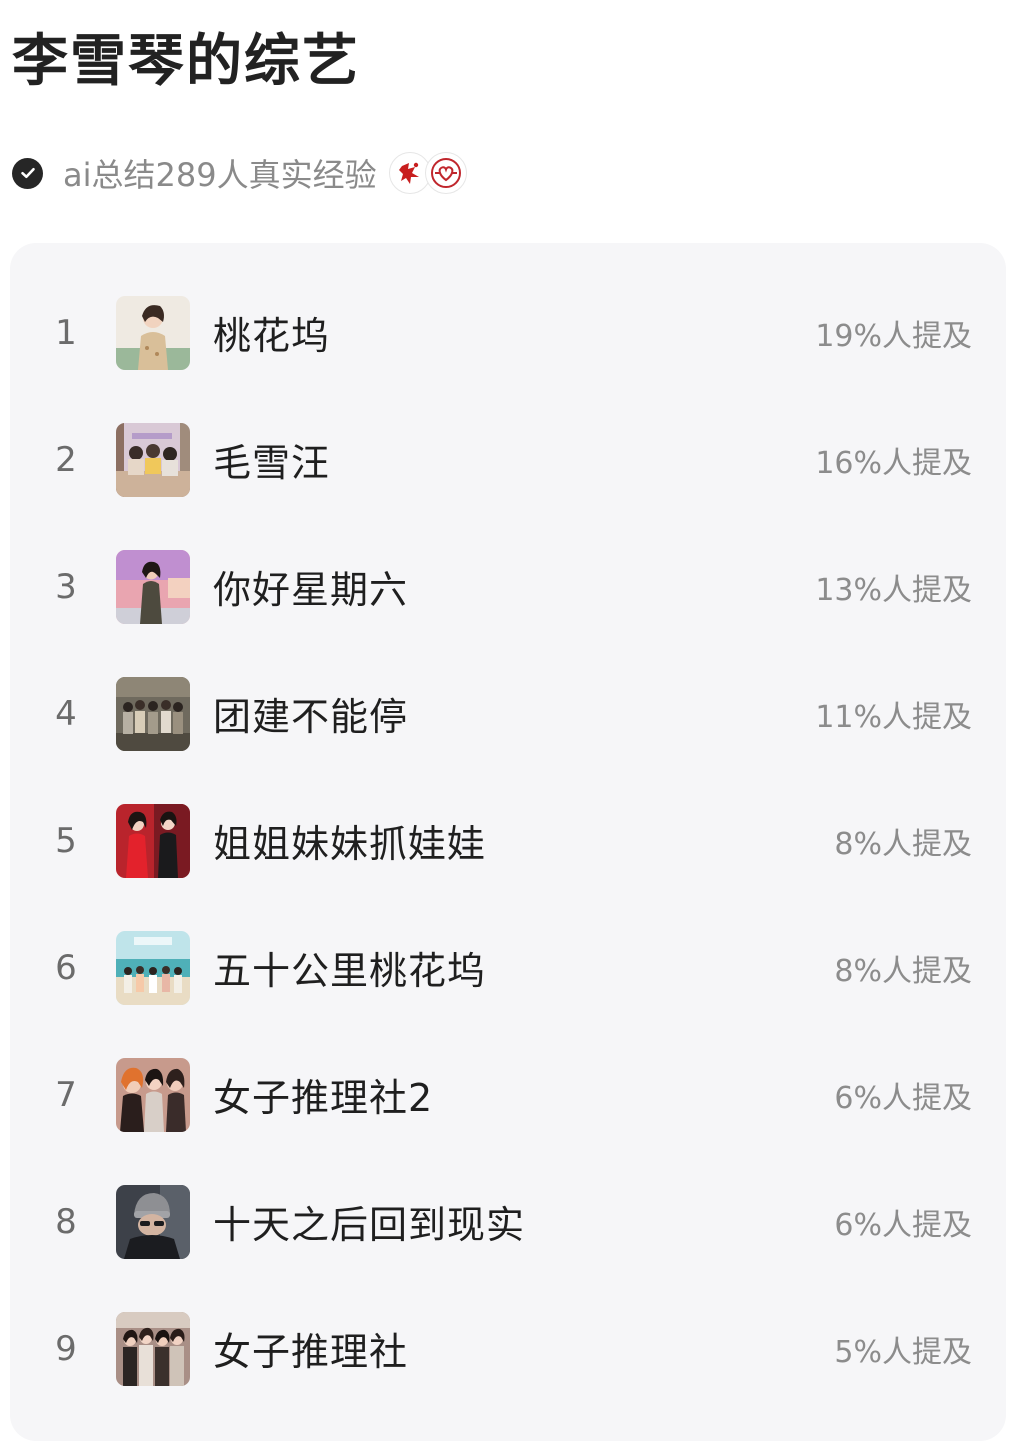 The width and height of the screenshot is (1021, 1443). I want to click on rank-number: 5, so click(66, 840).